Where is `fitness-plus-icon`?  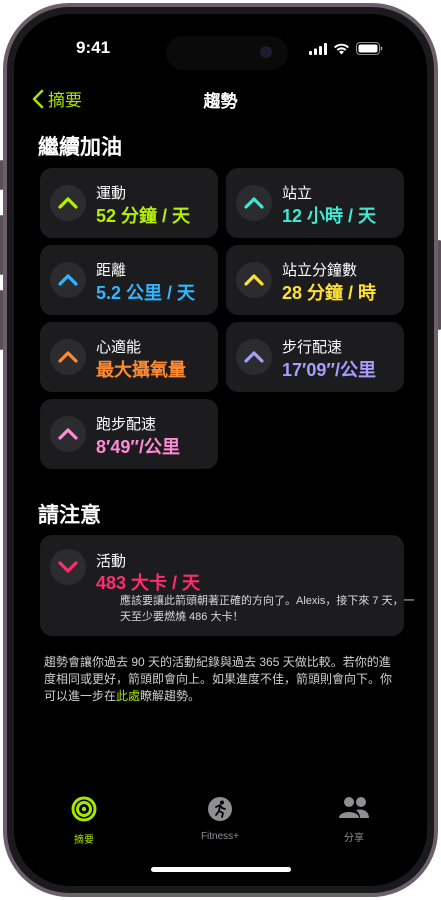 fitness-plus-icon is located at coordinates (220, 809).